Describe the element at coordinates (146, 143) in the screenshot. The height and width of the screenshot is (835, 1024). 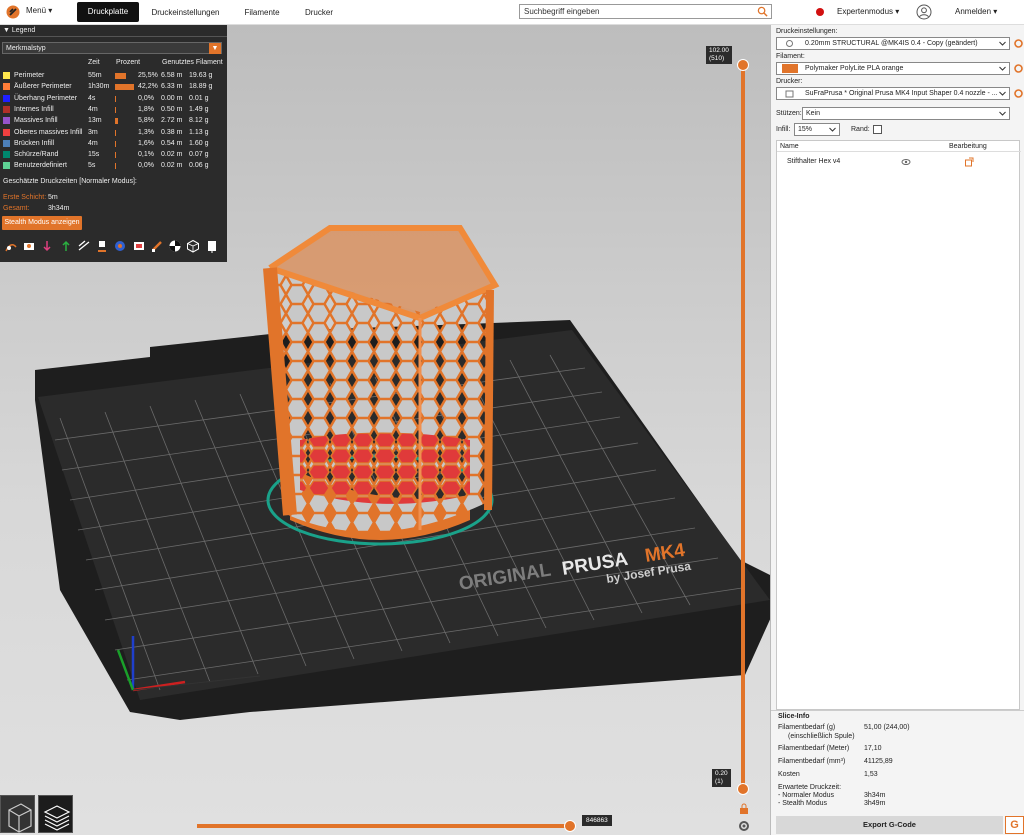
I see `feature-percent: 1,6%` at that location.